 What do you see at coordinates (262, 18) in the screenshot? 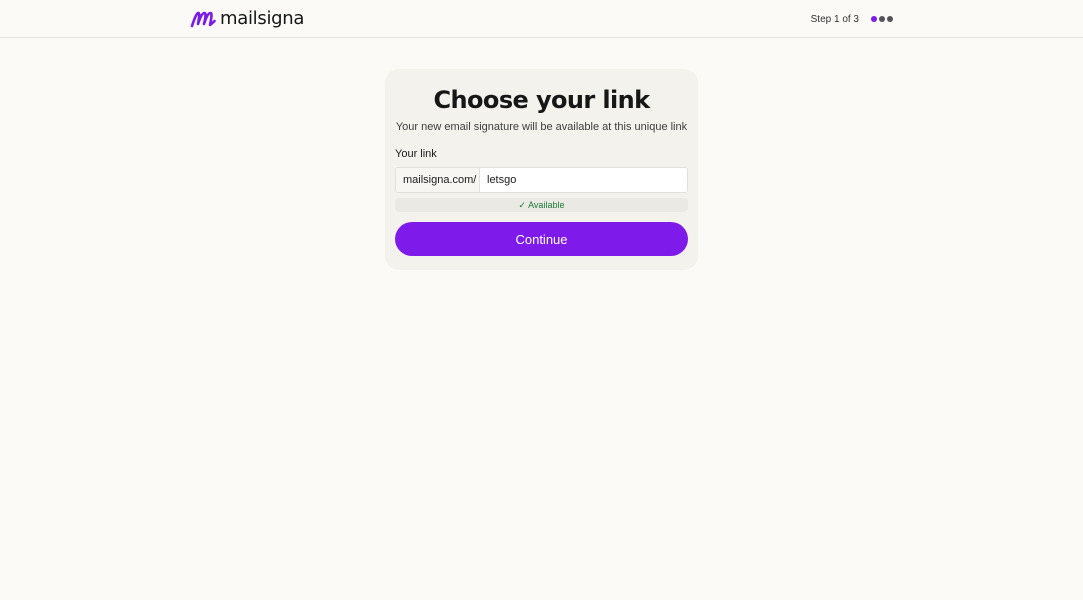
I see `brand-name: mailsigna` at bounding box center [262, 18].